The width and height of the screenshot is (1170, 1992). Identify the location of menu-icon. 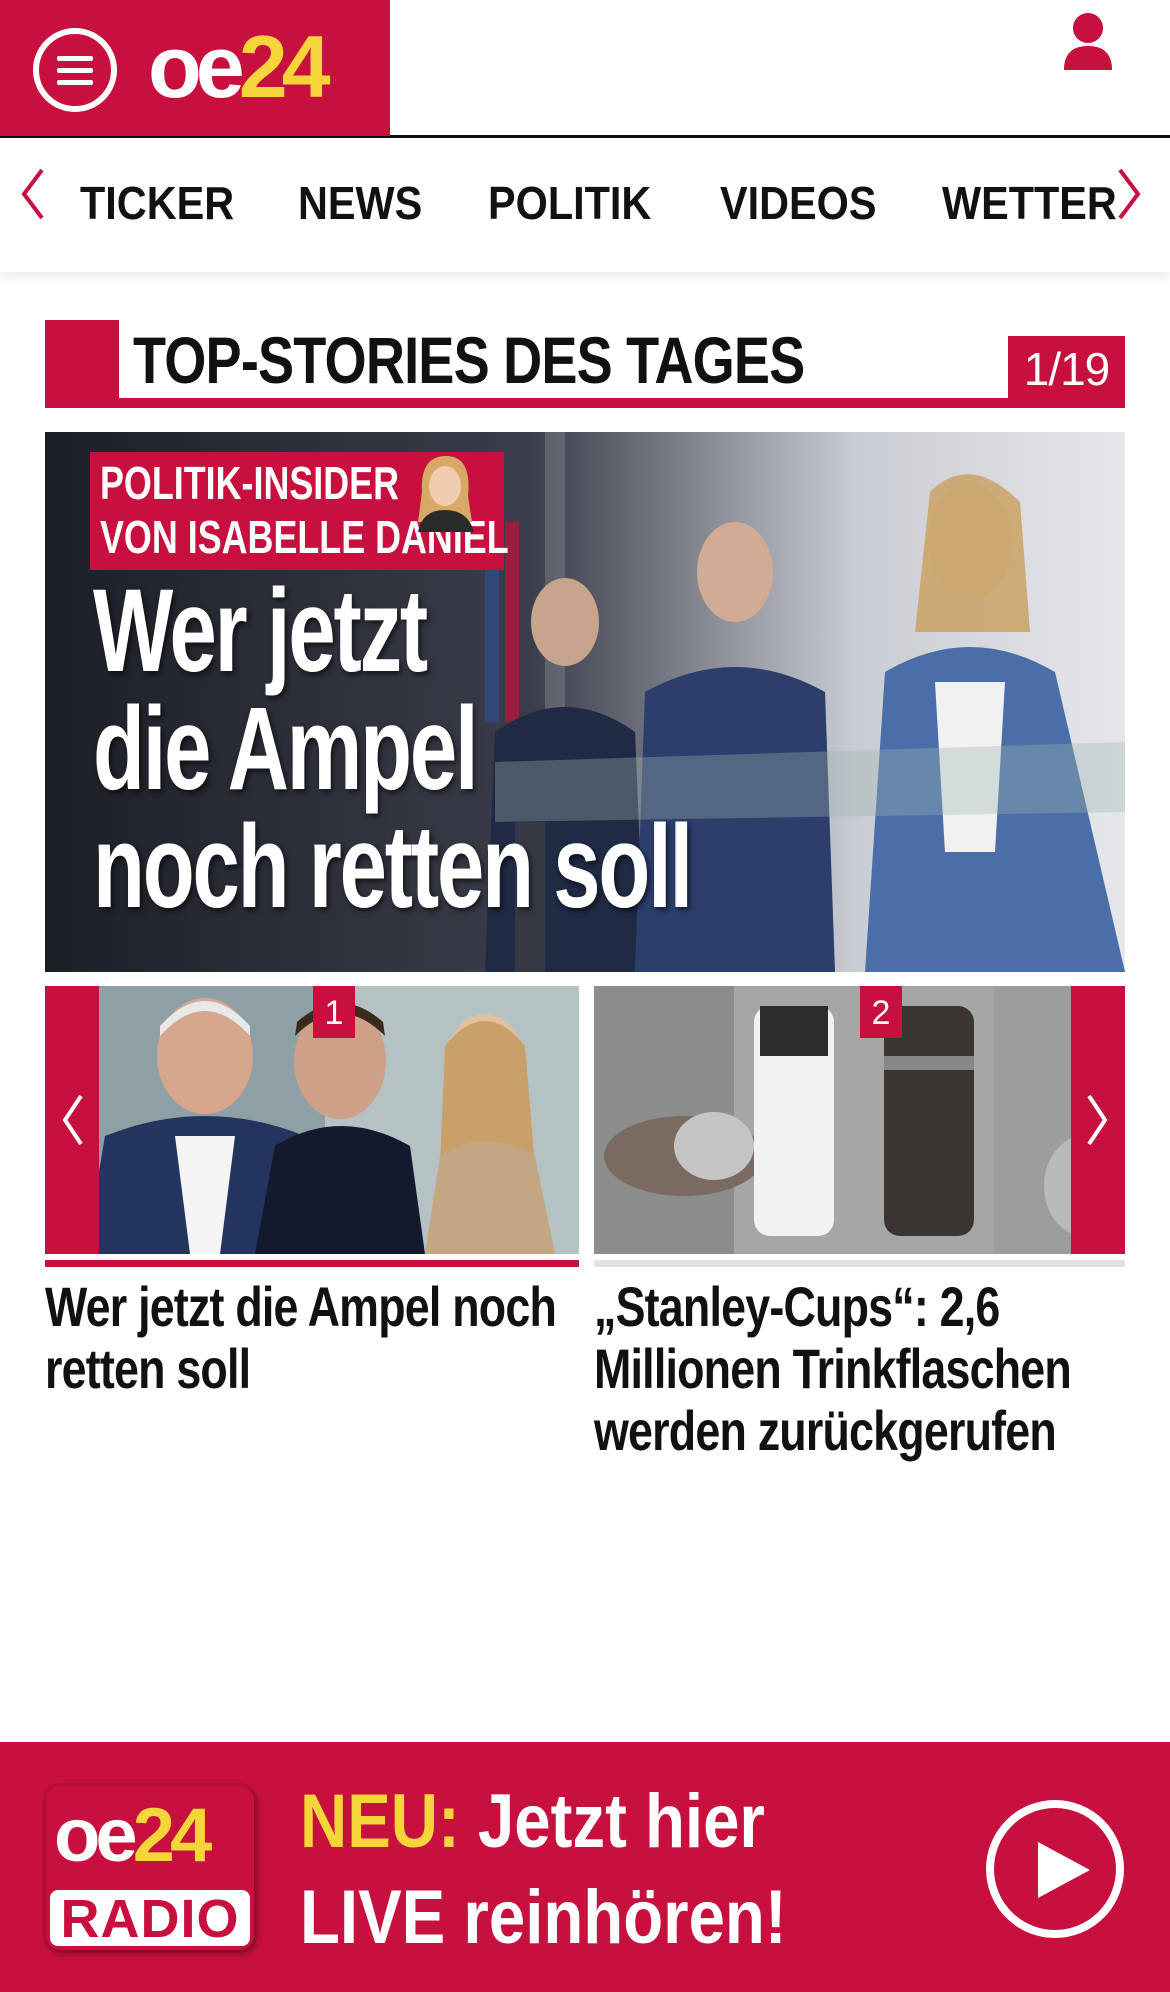
(75, 70).